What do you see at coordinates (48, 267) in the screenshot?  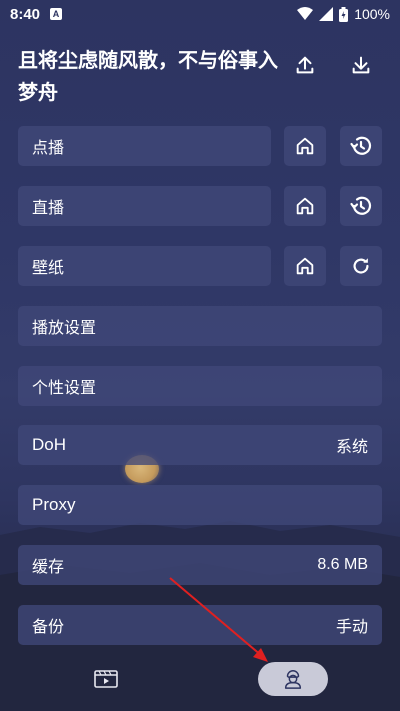 I see `wallpaper-label: 壁纸` at bounding box center [48, 267].